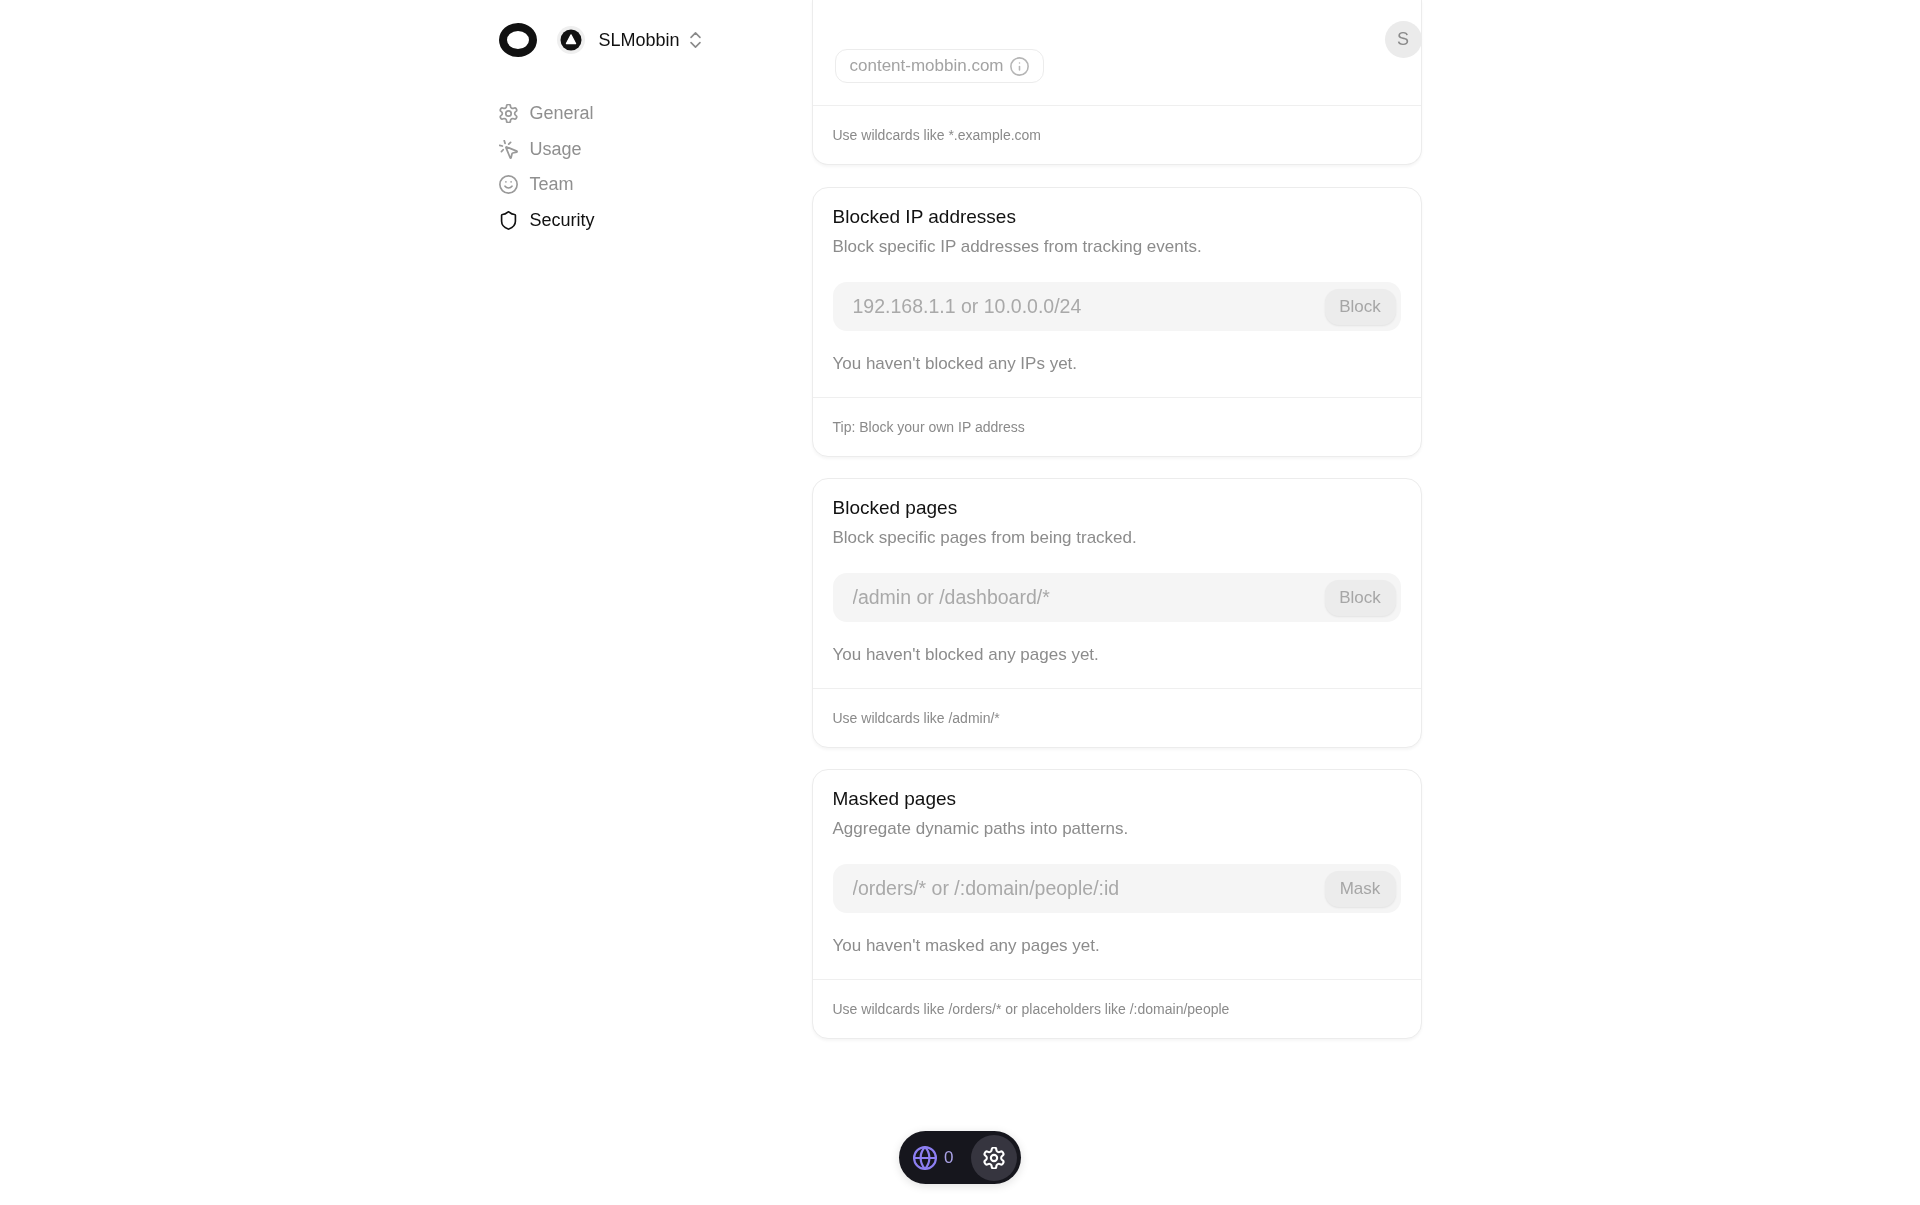 The width and height of the screenshot is (1920, 1205). I want to click on smiley-icon, so click(508, 185).